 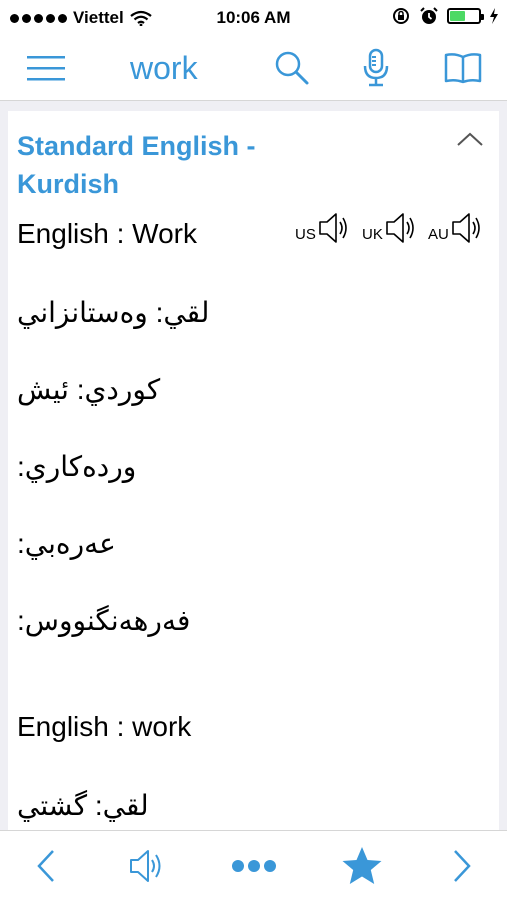 I want to click on audio-label-uk: UK, so click(x=372, y=234).